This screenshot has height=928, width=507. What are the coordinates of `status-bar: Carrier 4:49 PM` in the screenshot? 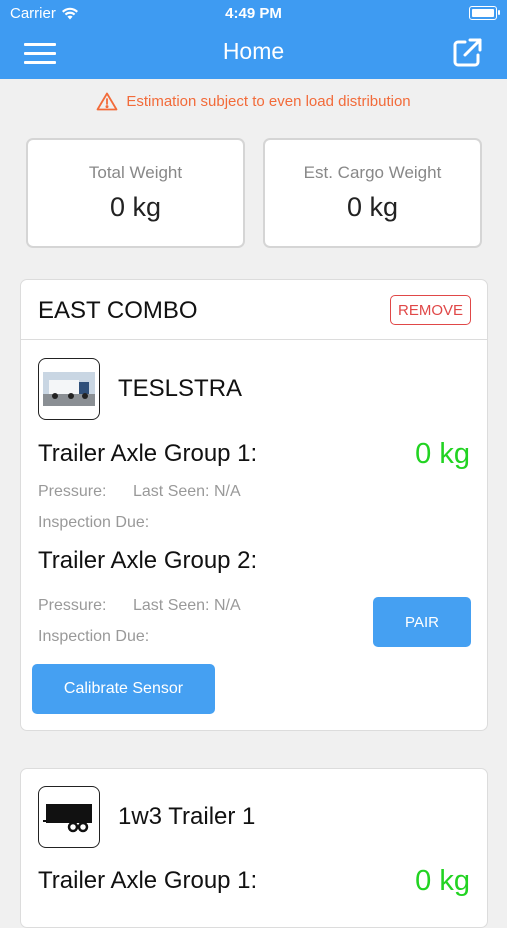 It's located at (253, 14).